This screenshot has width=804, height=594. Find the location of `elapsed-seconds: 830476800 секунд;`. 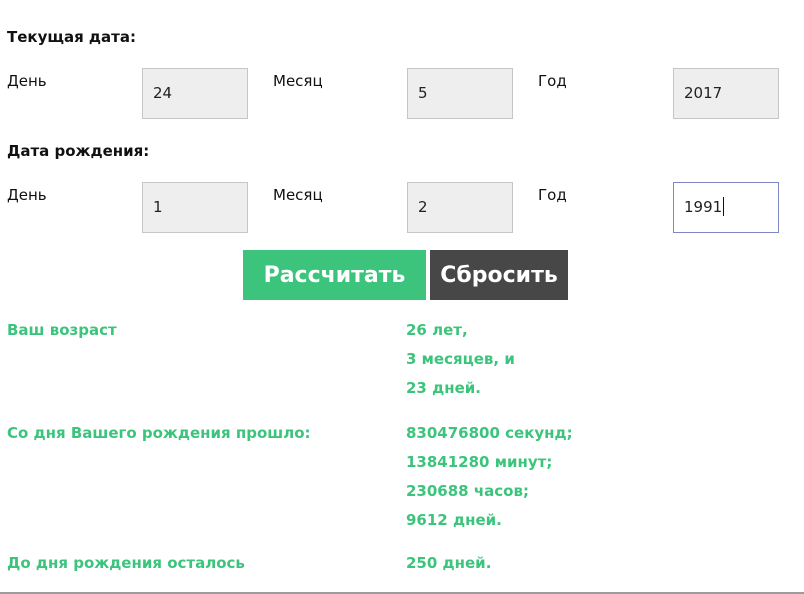

elapsed-seconds: 830476800 секунд; is located at coordinates (489, 433).